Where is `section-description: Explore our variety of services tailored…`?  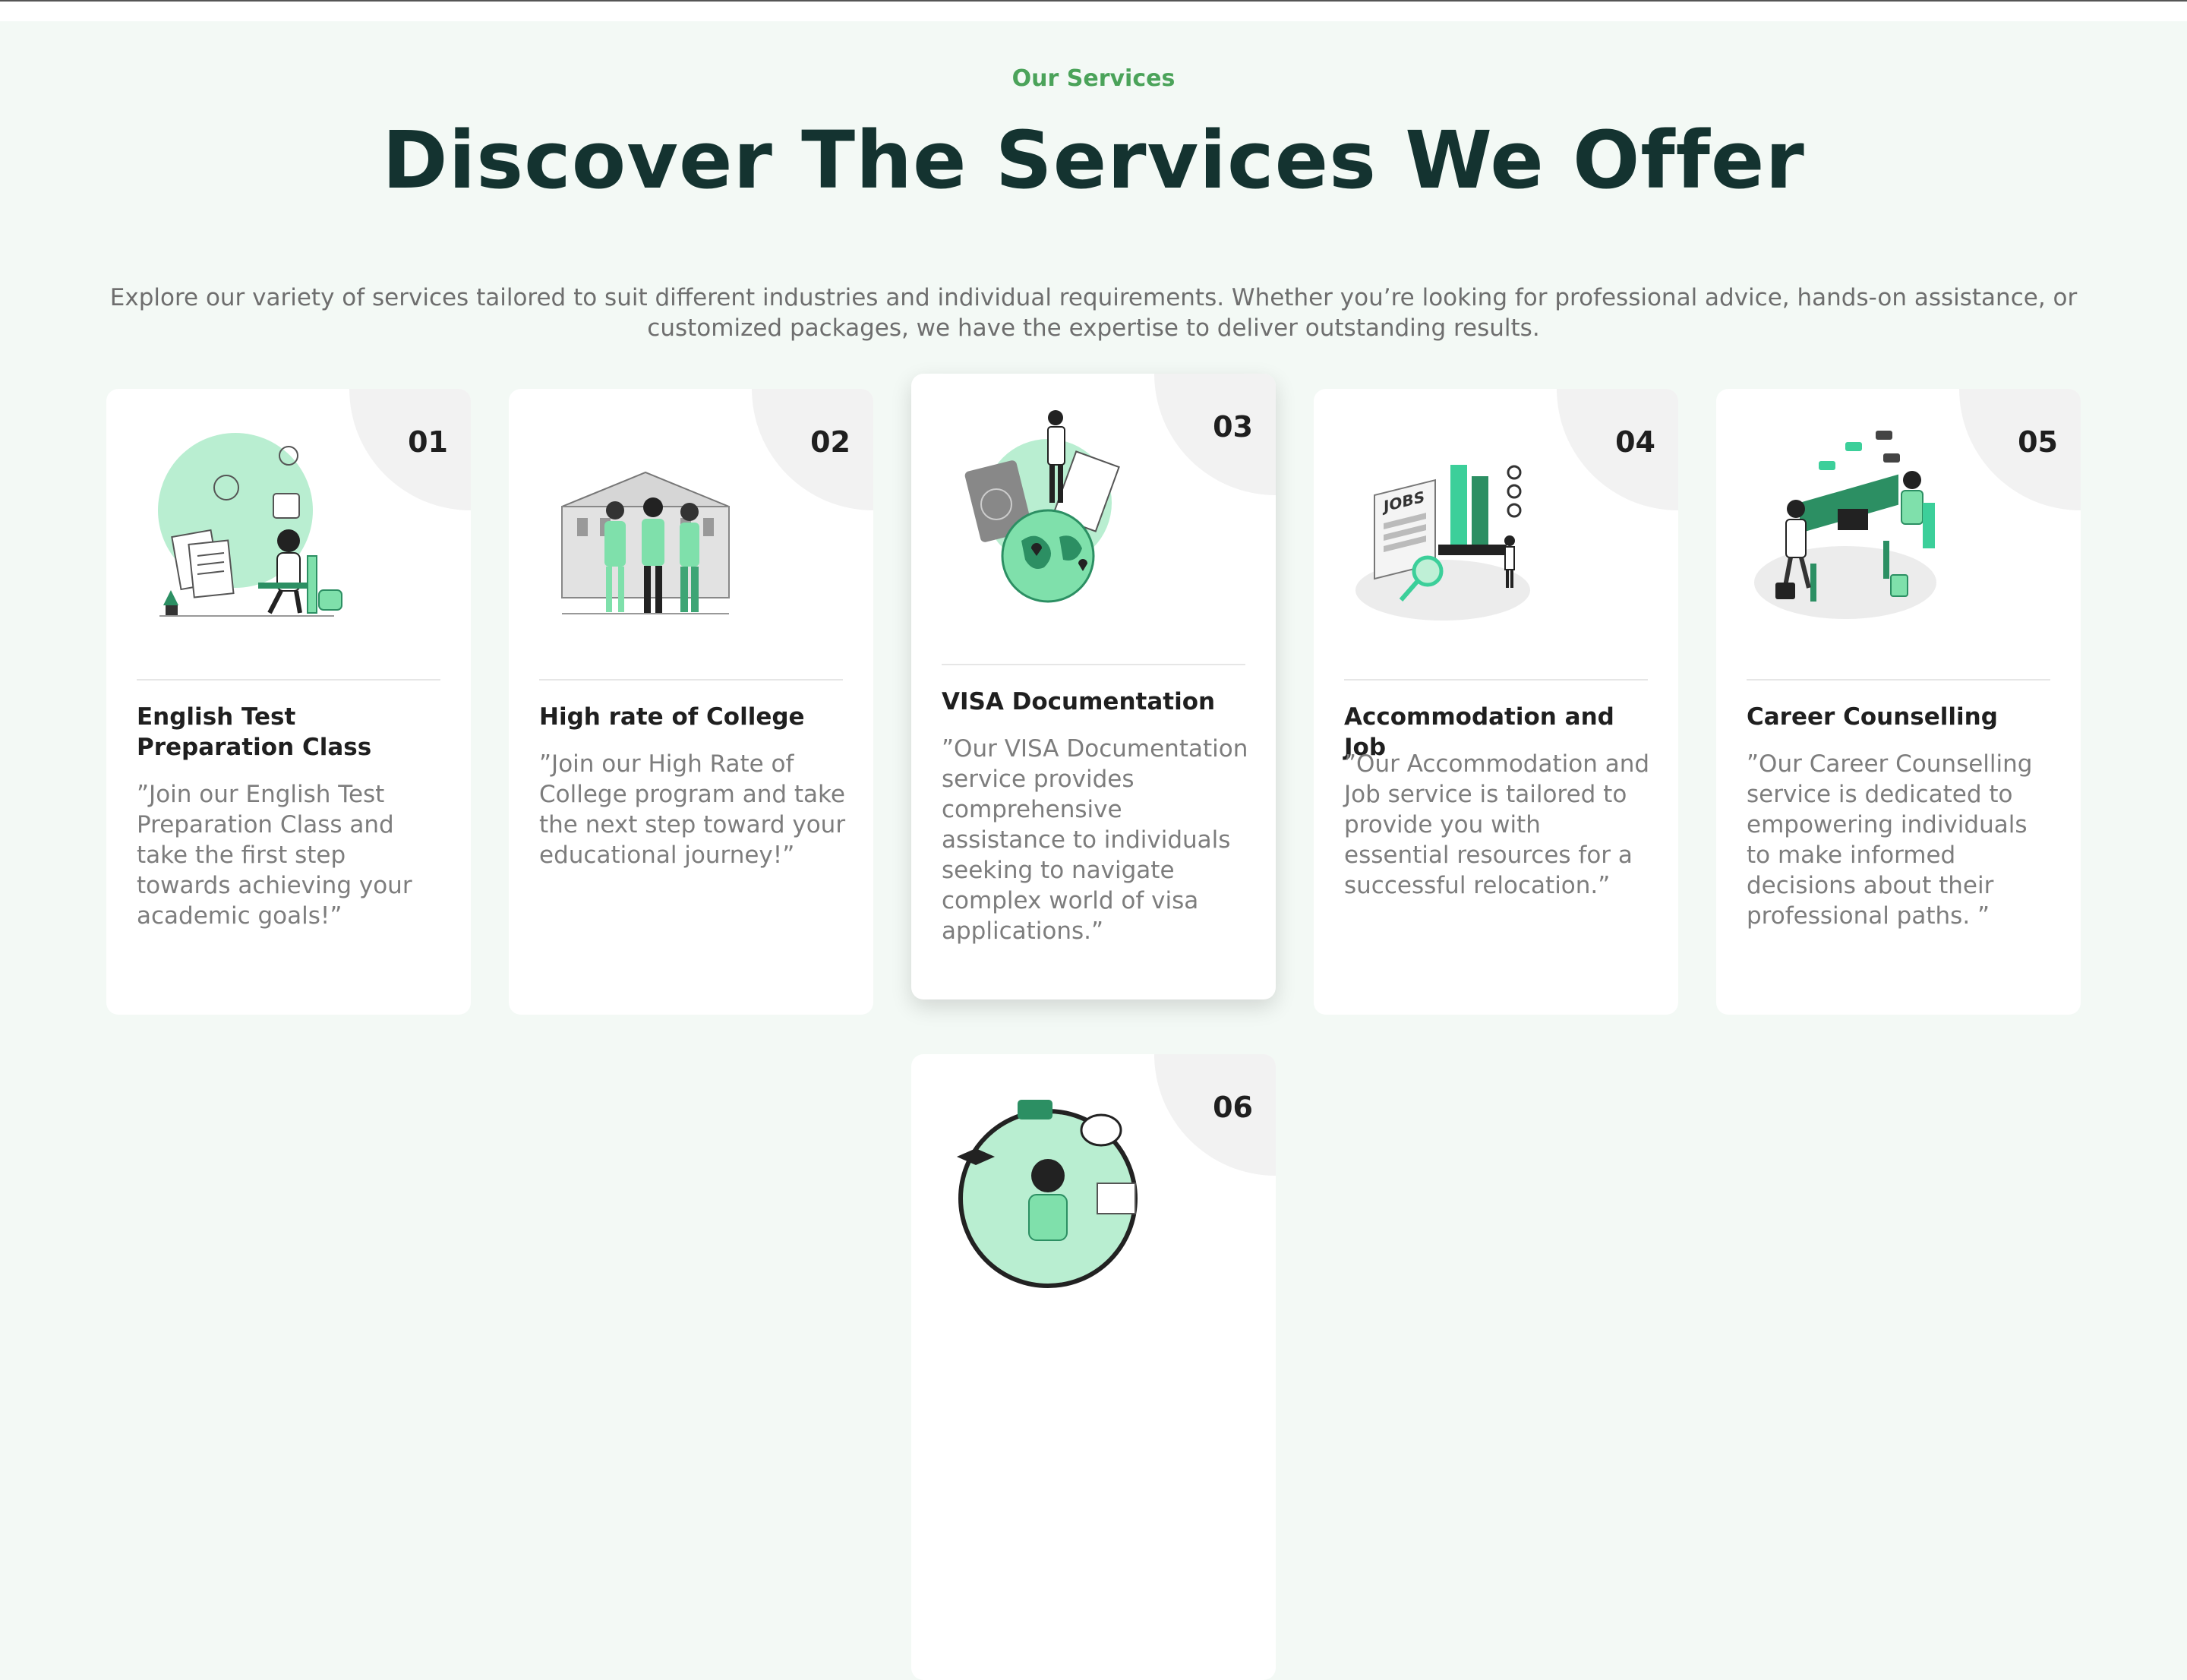 section-description: Explore our variety of services tailored… is located at coordinates (1093, 313).